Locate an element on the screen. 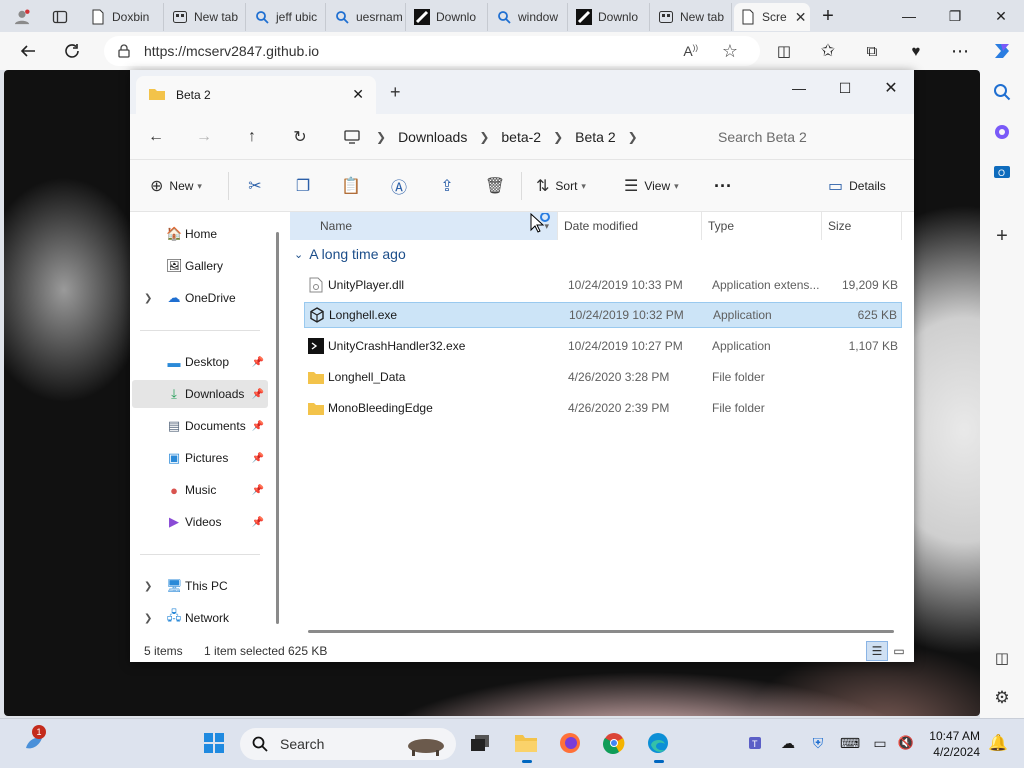 This screenshot has height=768, width=1024. outlook-icon: O is located at coordinates (1002, 172).